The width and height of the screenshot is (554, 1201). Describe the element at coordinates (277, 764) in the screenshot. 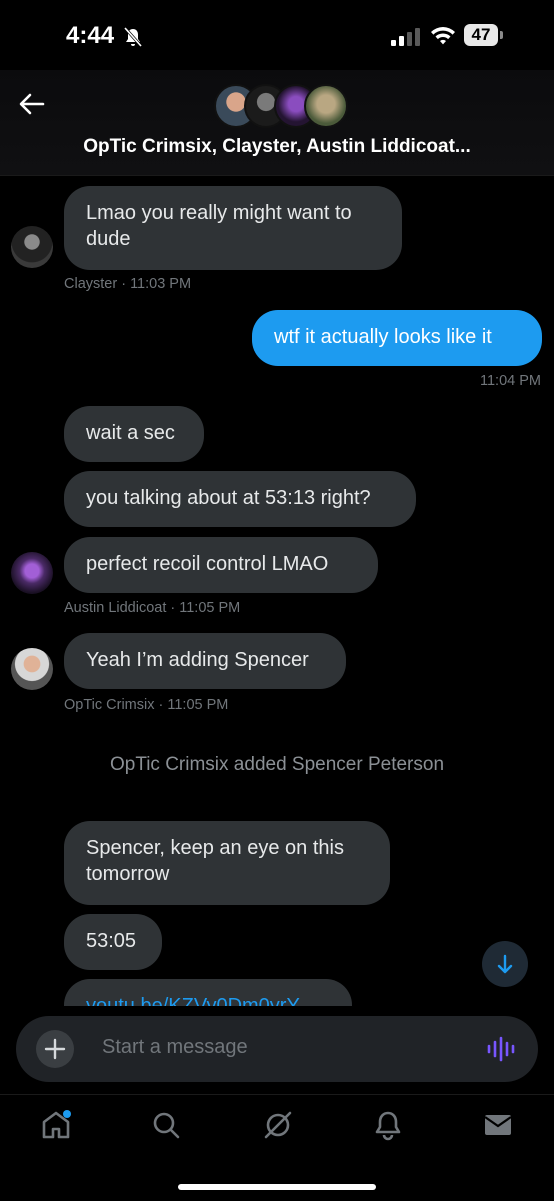

I see `system-notice: OpTic Crimsix added Spencer Peterson` at that location.